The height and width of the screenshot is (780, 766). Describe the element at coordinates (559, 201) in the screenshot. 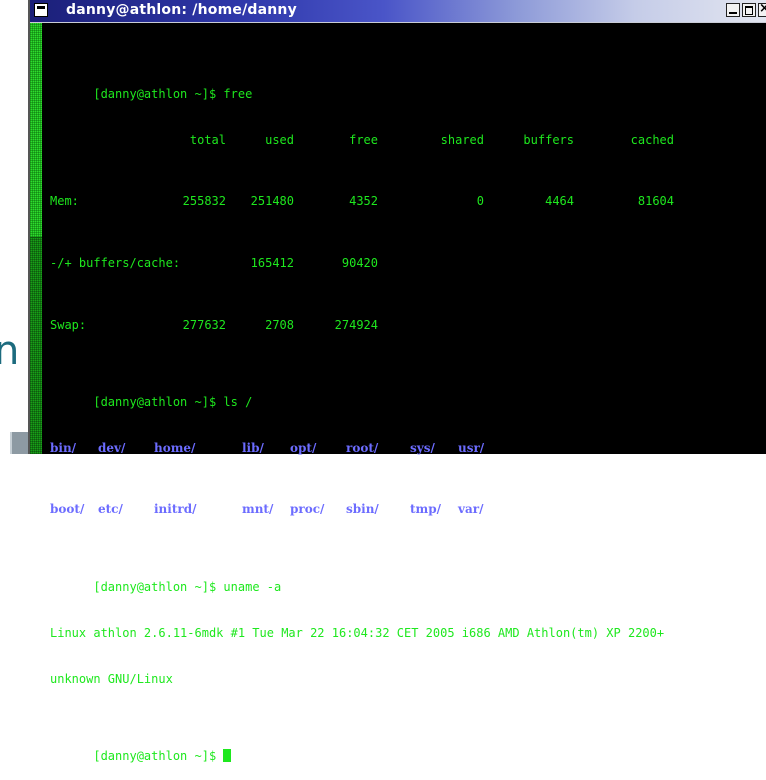

I see `mem-buffers: 4464` at that location.